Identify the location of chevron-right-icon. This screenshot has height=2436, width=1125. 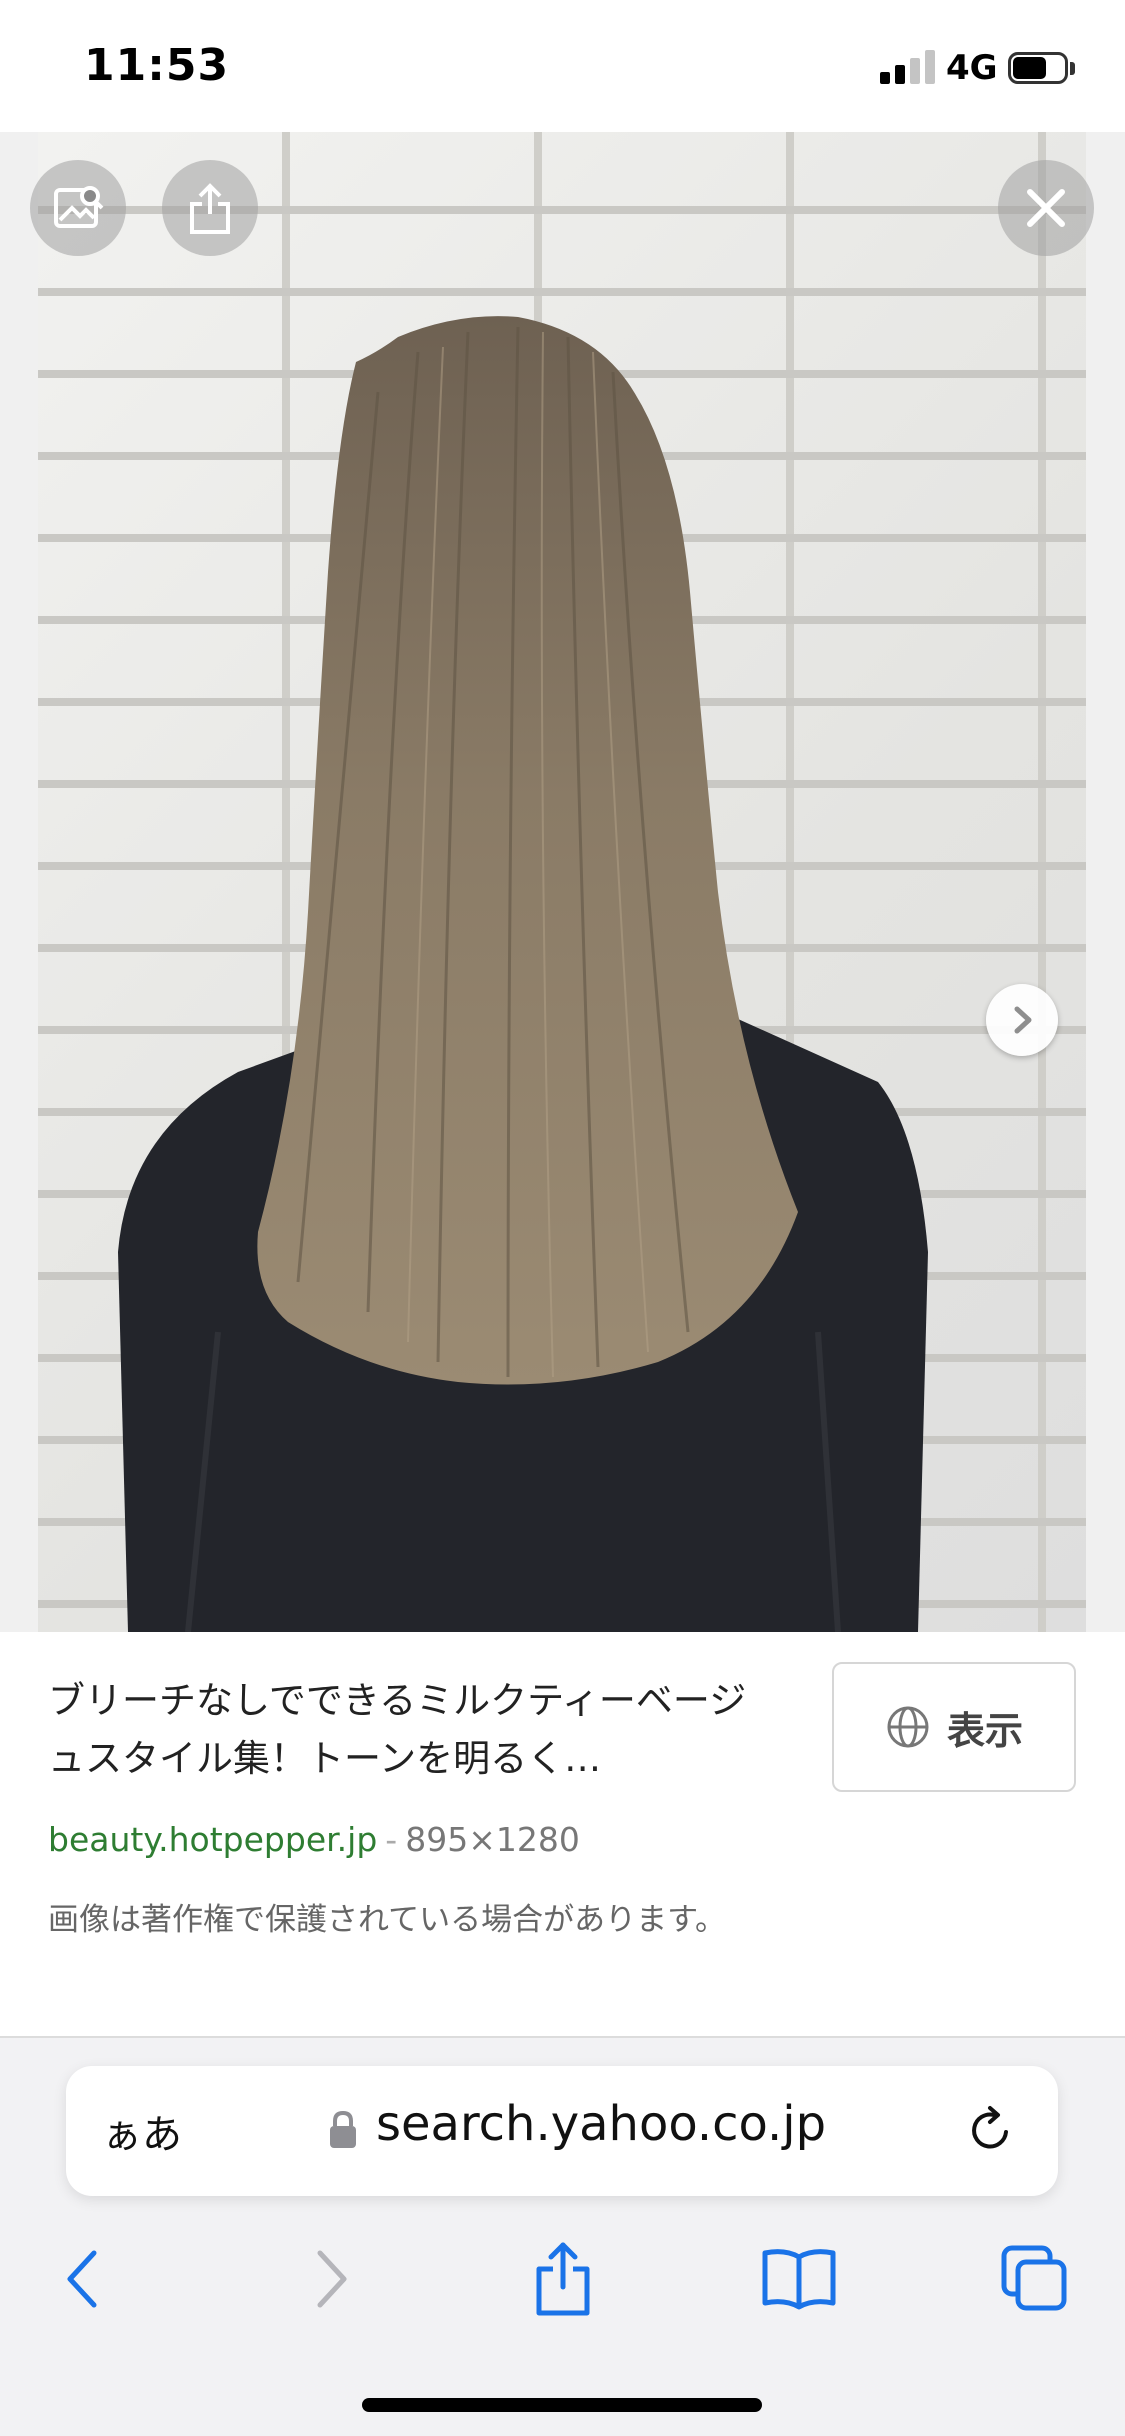
(1023, 1020).